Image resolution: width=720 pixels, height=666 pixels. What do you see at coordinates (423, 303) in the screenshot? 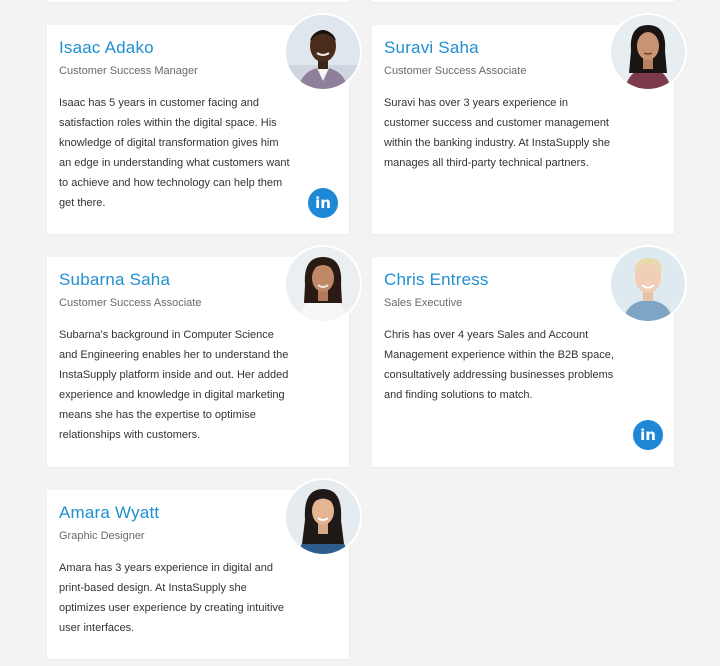
I see `member-role: Sales Executive` at bounding box center [423, 303].